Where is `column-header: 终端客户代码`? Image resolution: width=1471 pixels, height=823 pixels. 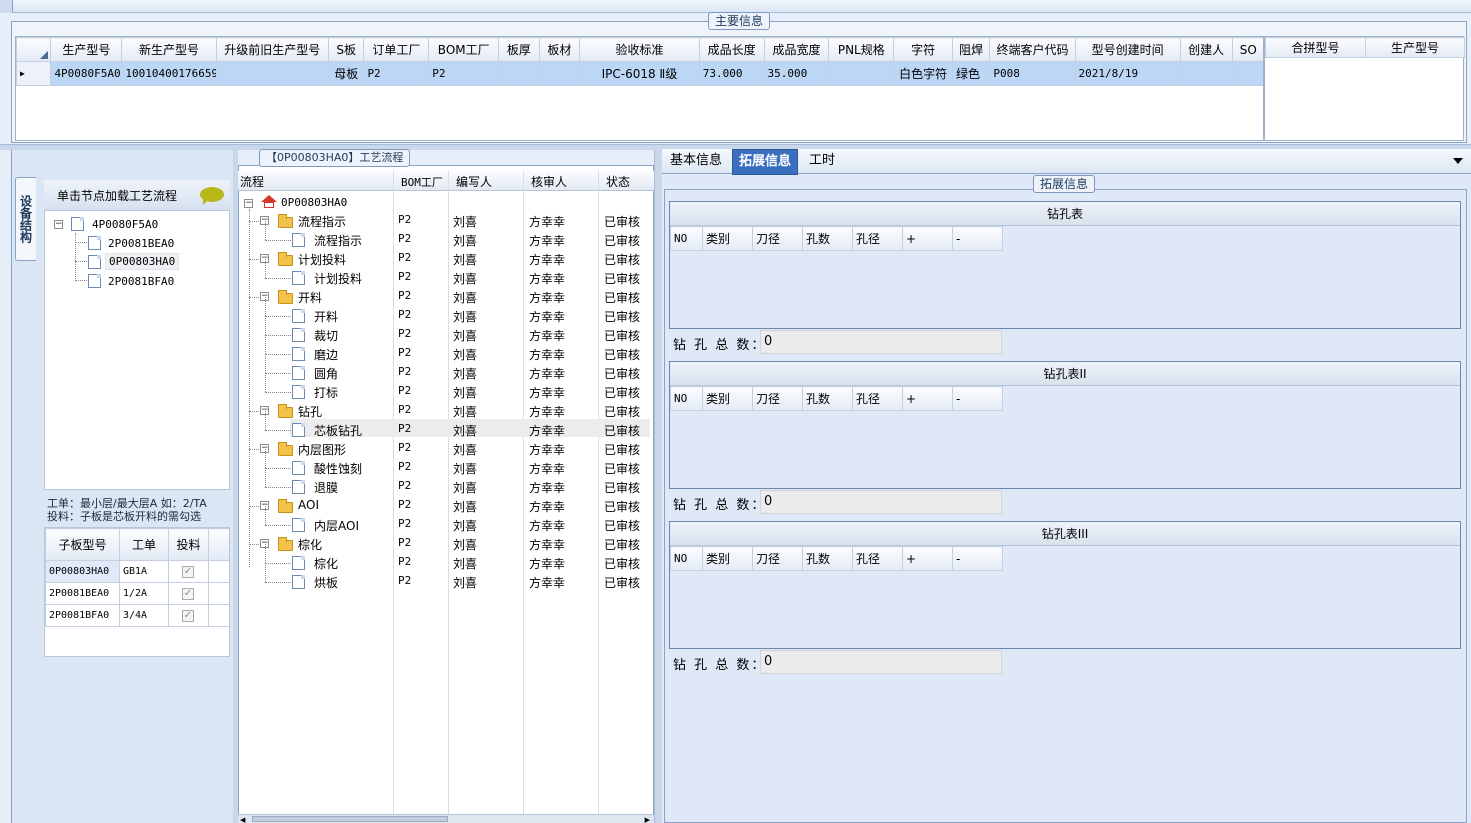 column-header: 终端客户代码 is located at coordinates (1032, 49).